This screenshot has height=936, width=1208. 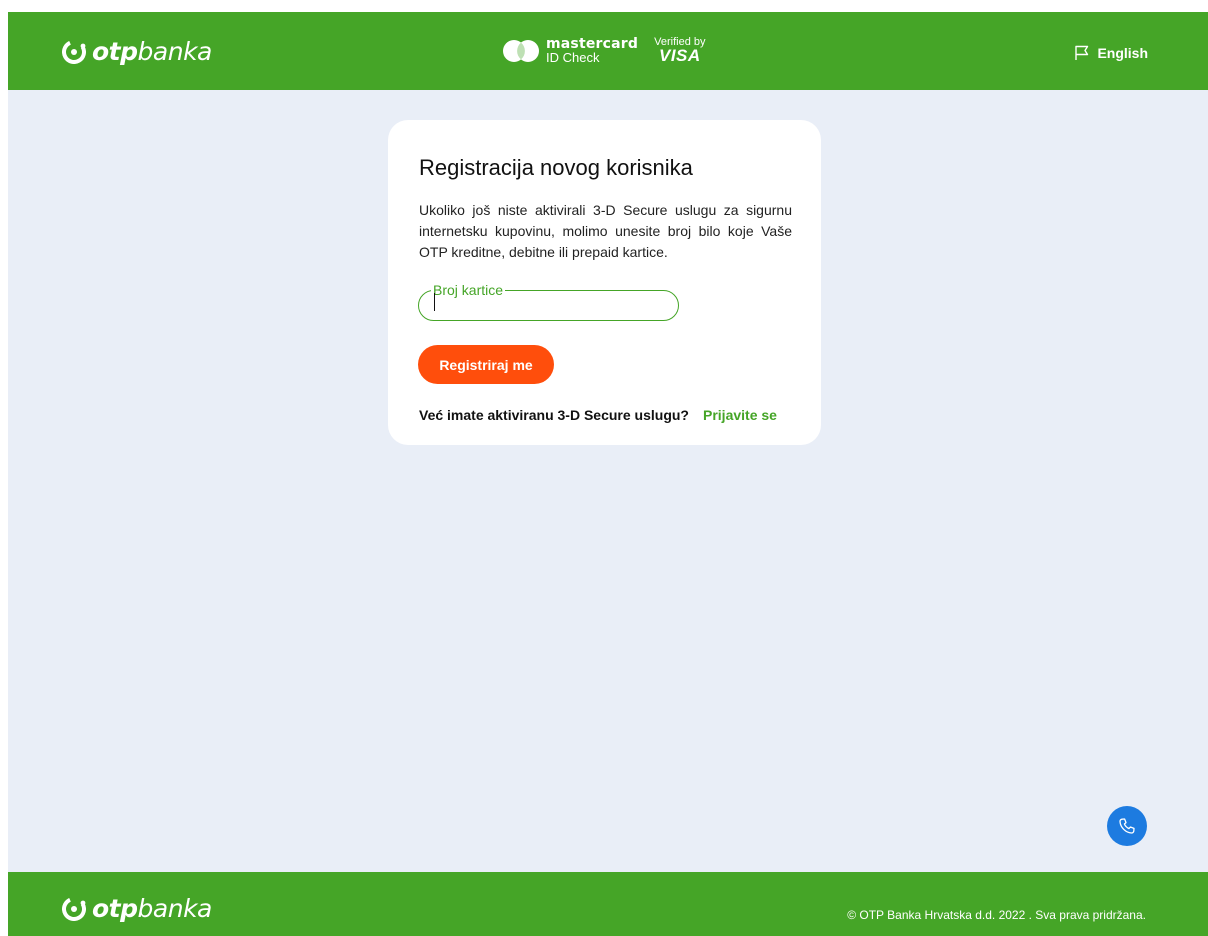 What do you see at coordinates (573, 57) in the screenshot?
I see `mastercard-sub: ID Check` at bounding box center [573, 57].